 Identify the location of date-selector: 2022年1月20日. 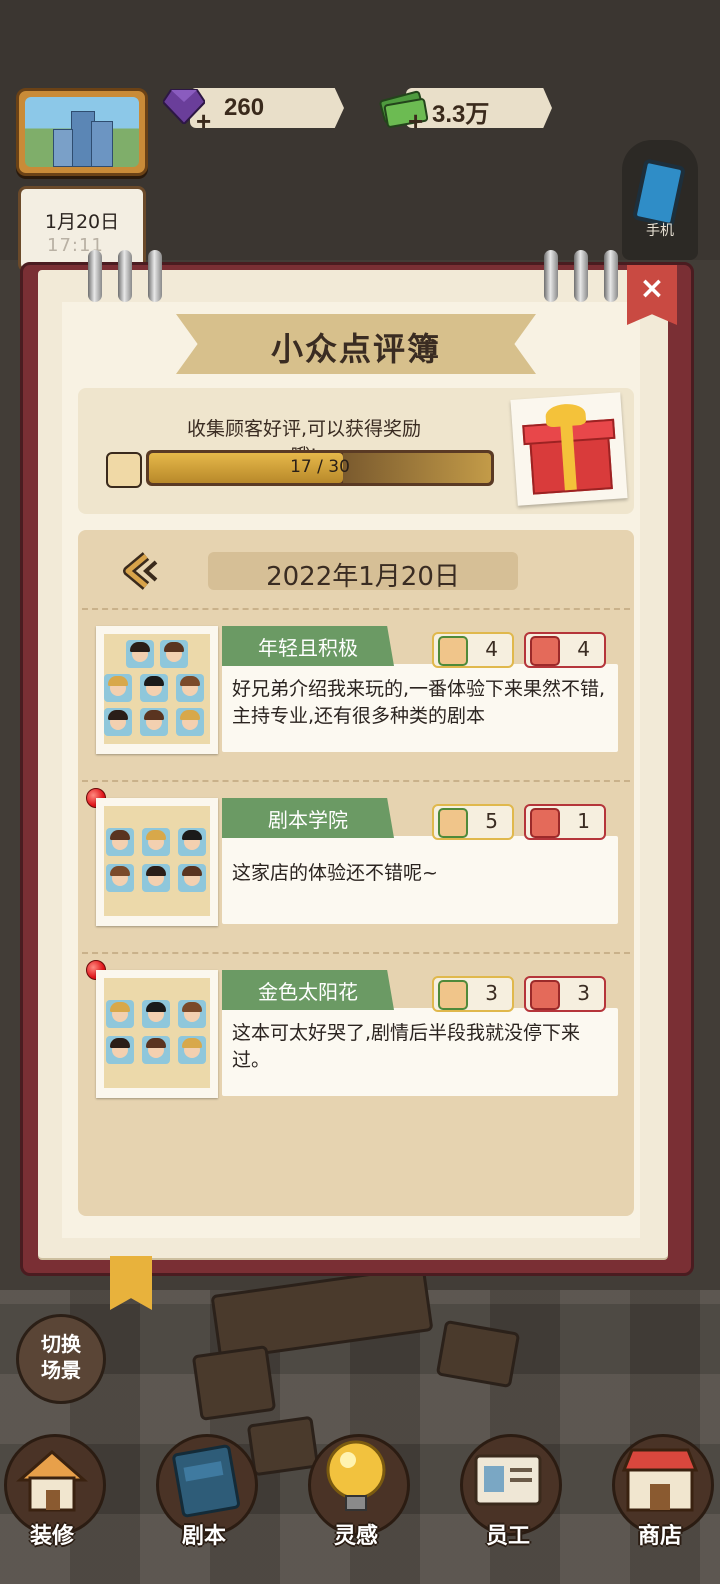
(363, 572).